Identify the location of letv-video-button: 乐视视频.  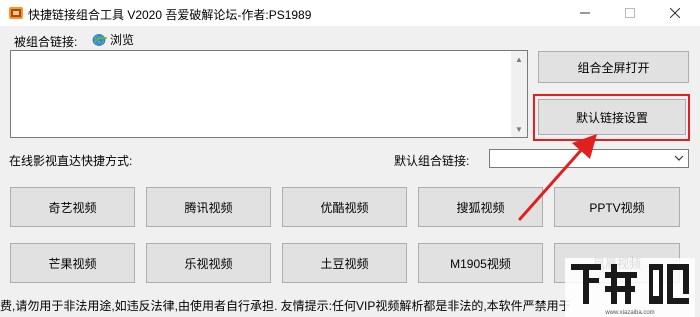
(208, 263).